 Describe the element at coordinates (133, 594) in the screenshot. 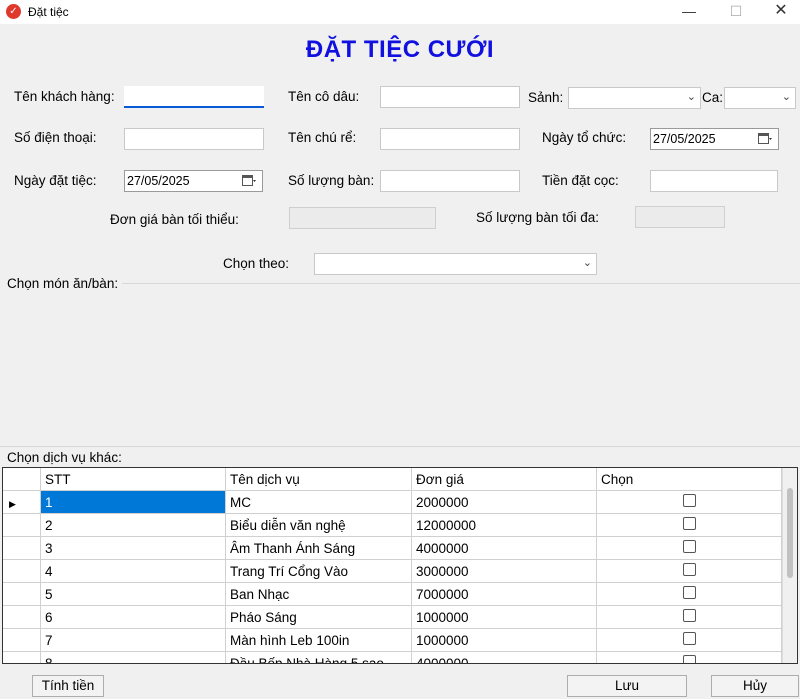

I see `cell-stt: 5` at that location.